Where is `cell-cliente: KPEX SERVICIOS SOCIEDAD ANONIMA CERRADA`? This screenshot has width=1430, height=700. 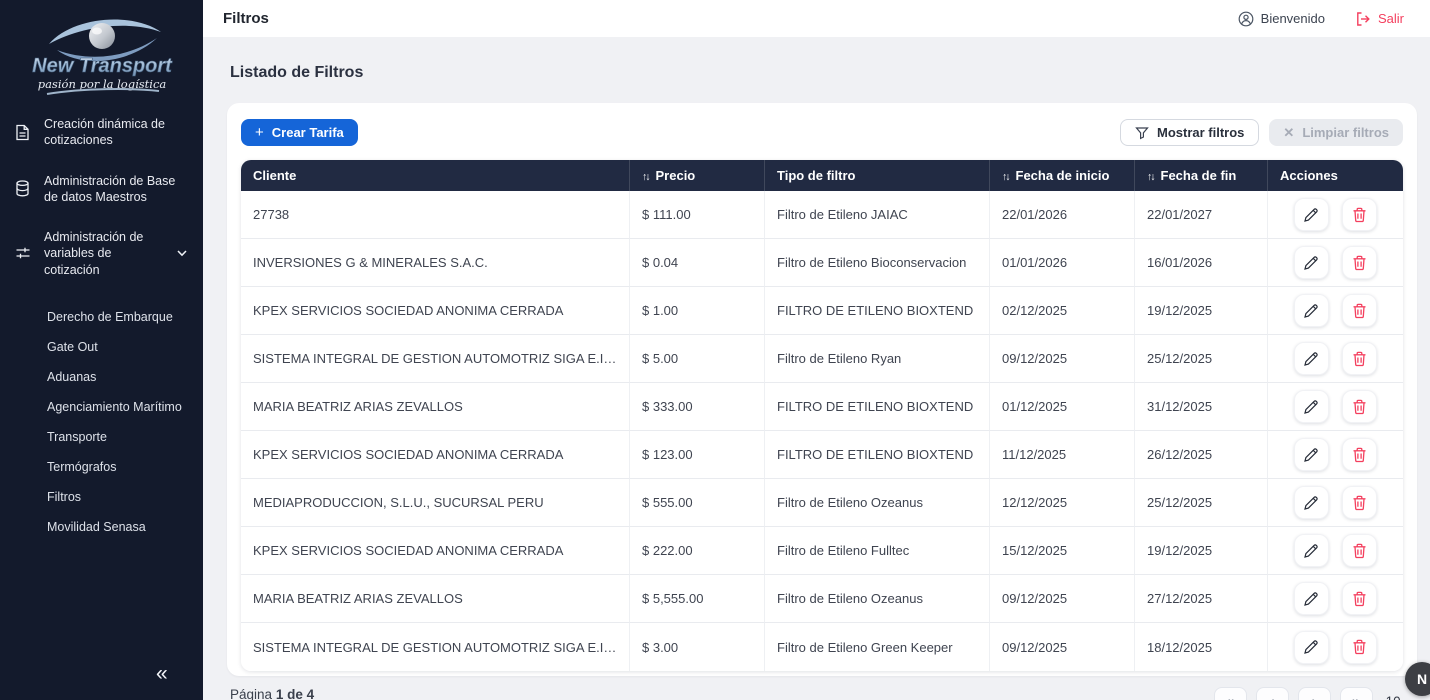
cell-cliente: KPEX SERVICIOS SOCIEDAD ANONIMA CERRADA is located at coordinates (435, 551).